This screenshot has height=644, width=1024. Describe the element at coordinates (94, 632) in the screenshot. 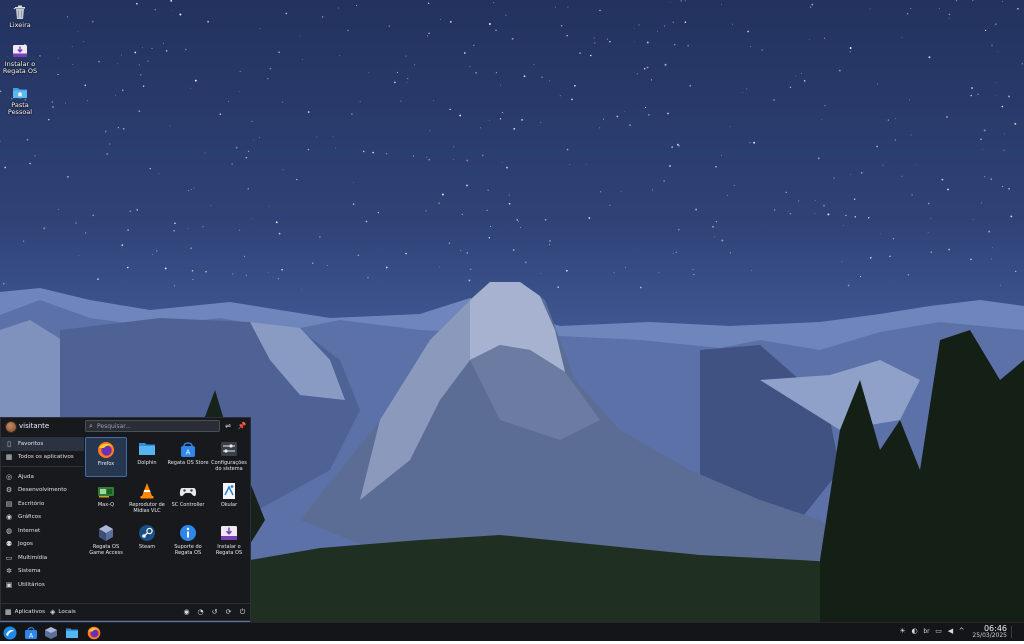

I see `taskbar-firefox` at that location.